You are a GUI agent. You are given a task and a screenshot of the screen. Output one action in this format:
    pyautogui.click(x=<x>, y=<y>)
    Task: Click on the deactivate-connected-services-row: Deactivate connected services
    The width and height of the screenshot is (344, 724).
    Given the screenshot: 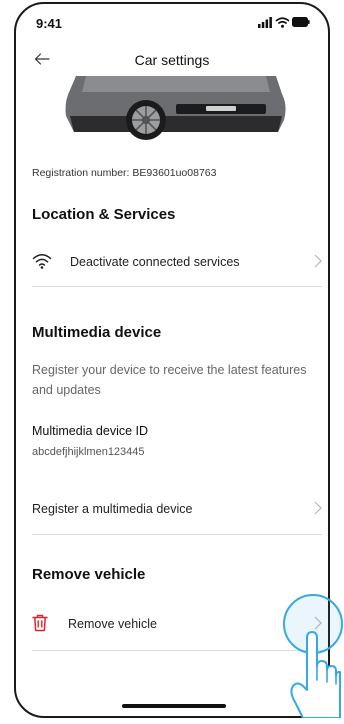 What is the action you would take?
    pyautogui.click(x=177, y=262)
    